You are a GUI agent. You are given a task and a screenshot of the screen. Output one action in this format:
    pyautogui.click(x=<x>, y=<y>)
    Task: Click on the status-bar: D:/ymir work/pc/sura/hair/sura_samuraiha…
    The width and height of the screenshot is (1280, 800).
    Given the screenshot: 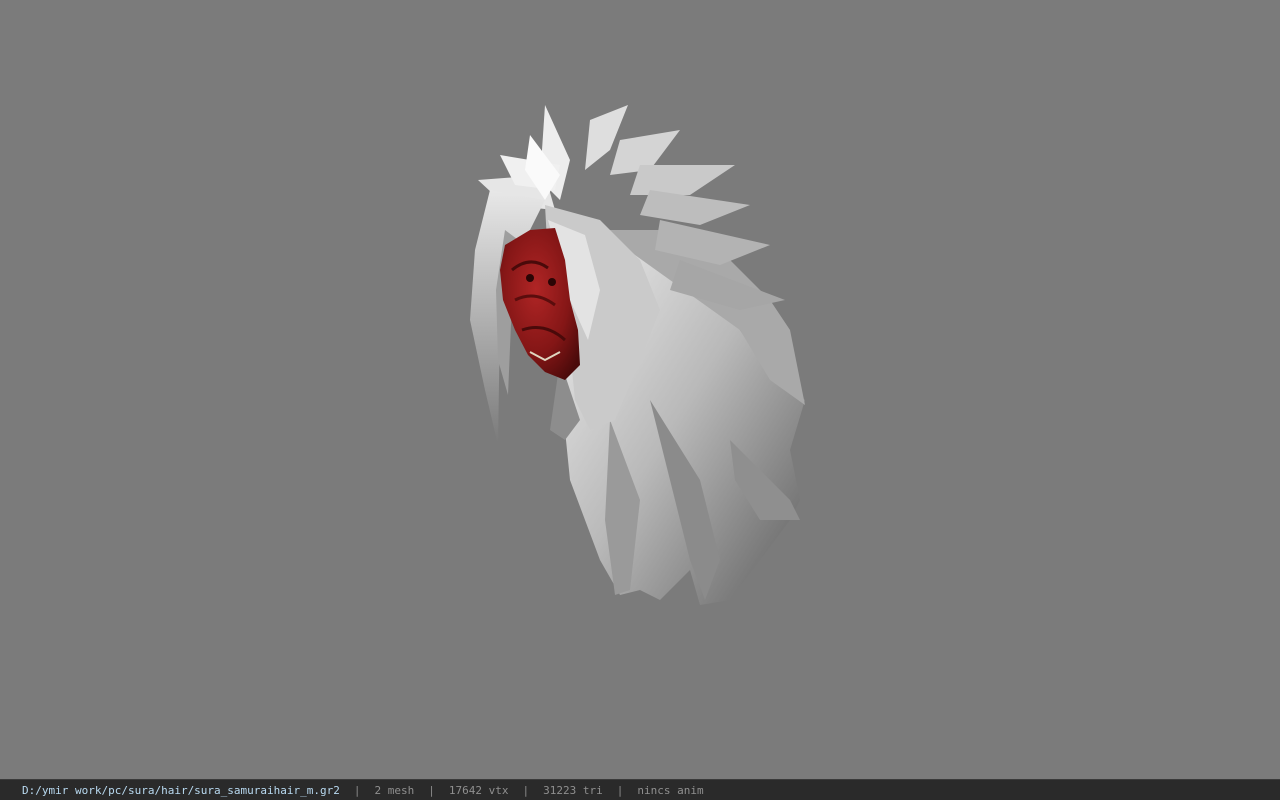 What is the action you would take?
    pyautogui.click(x=640, y=789)
    